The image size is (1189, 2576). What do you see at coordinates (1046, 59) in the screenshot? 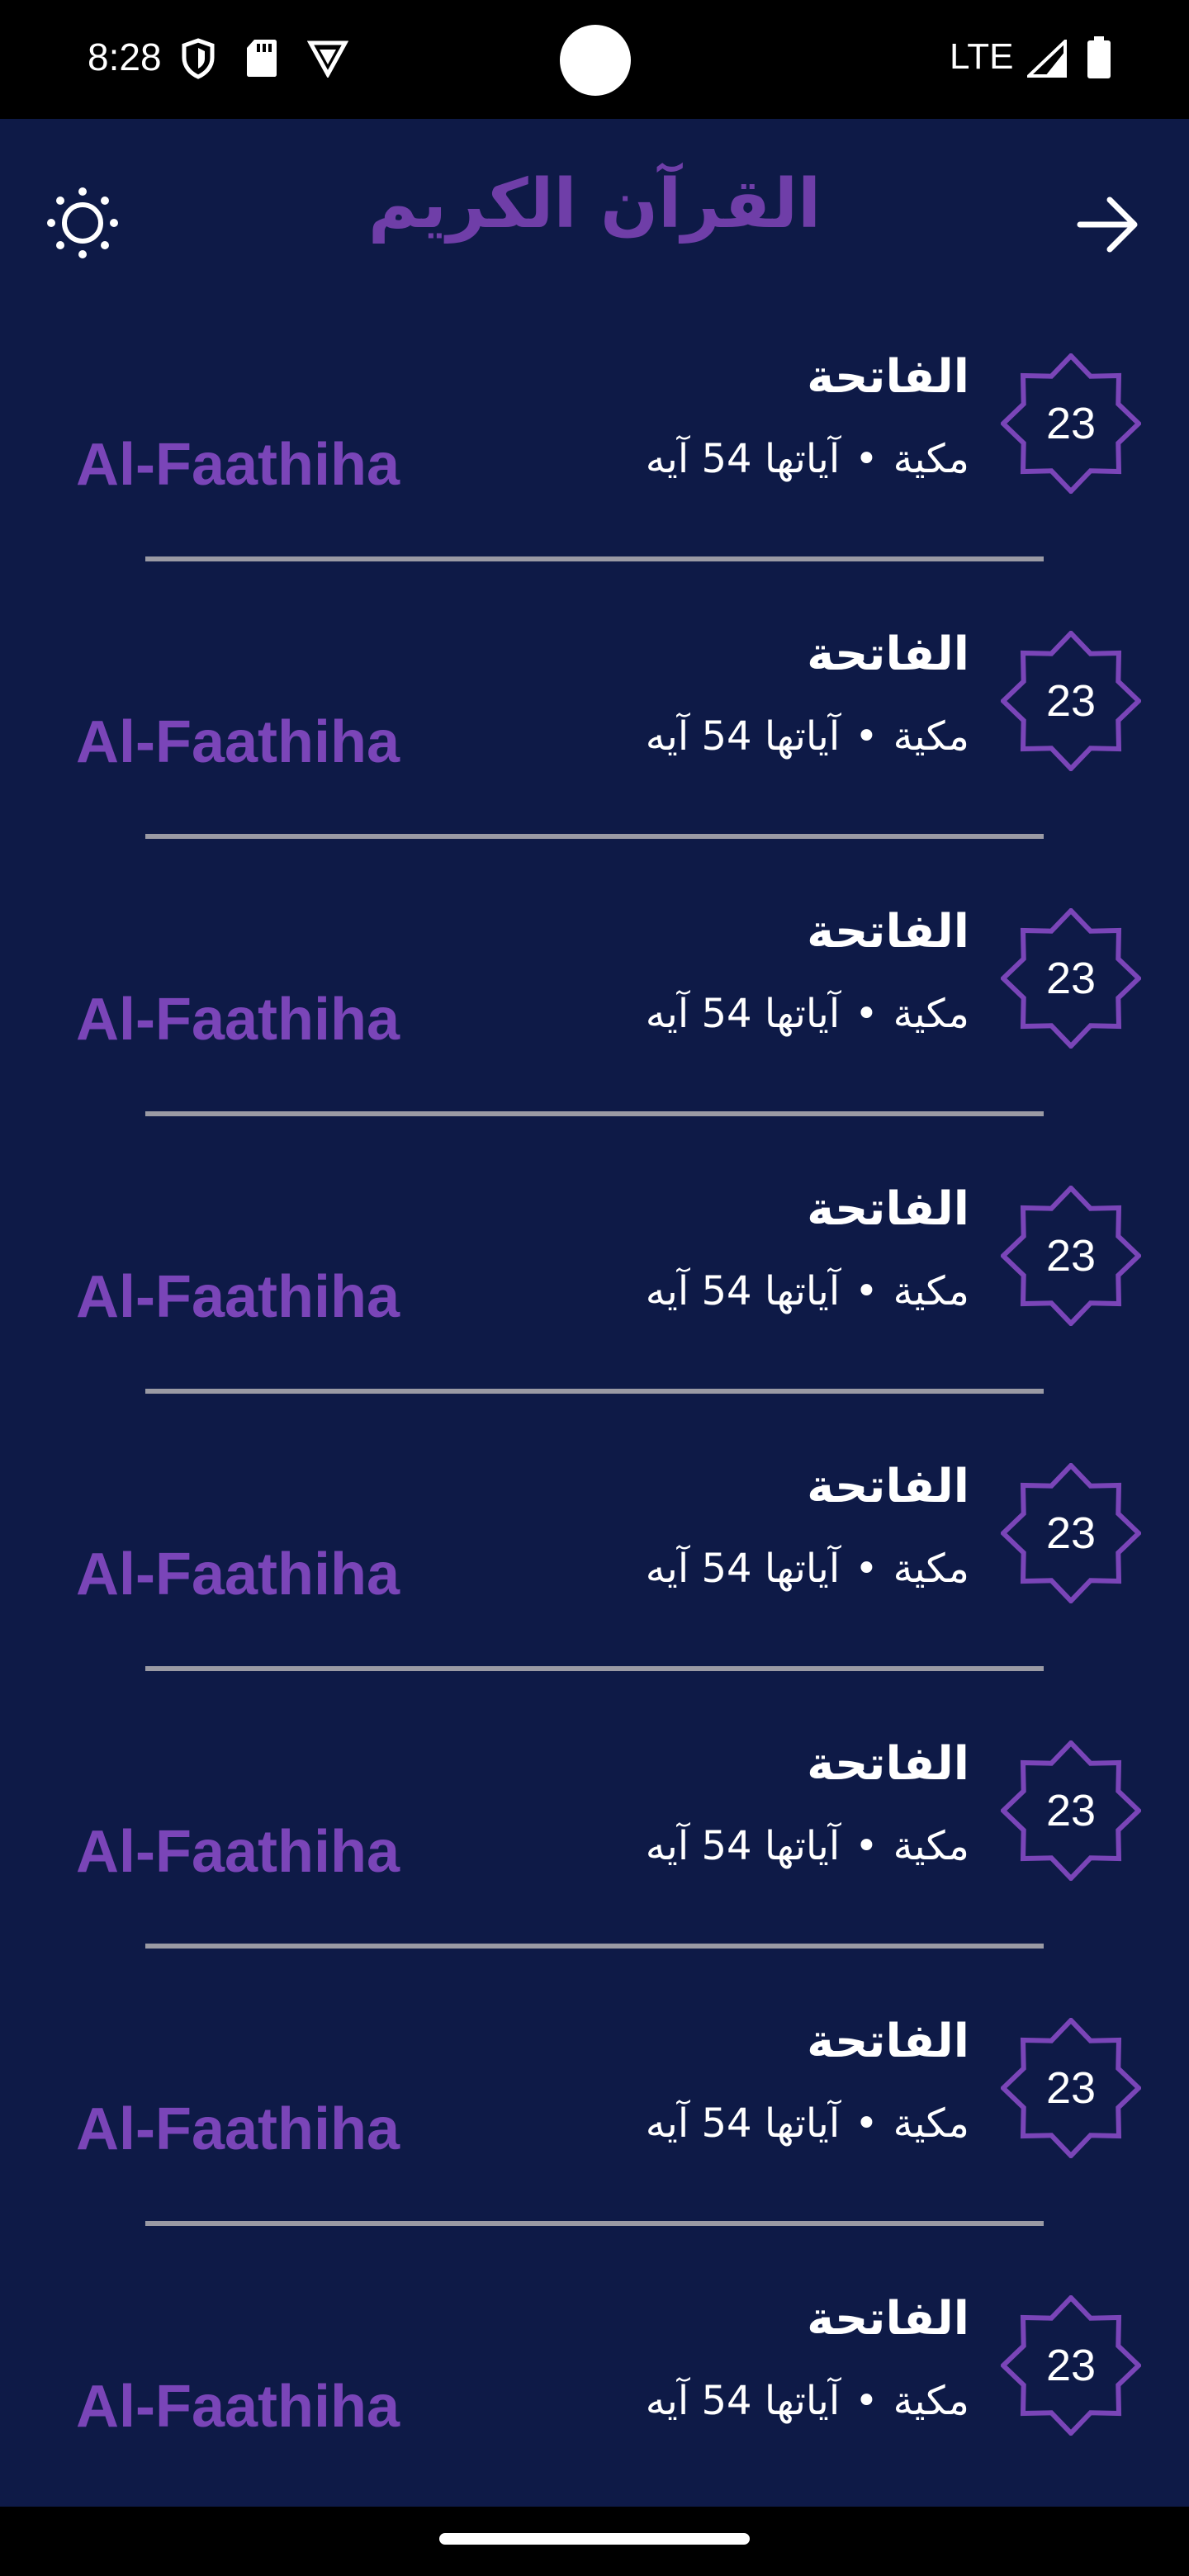
I see `signal-icon` at bounding box center [1046, 59].